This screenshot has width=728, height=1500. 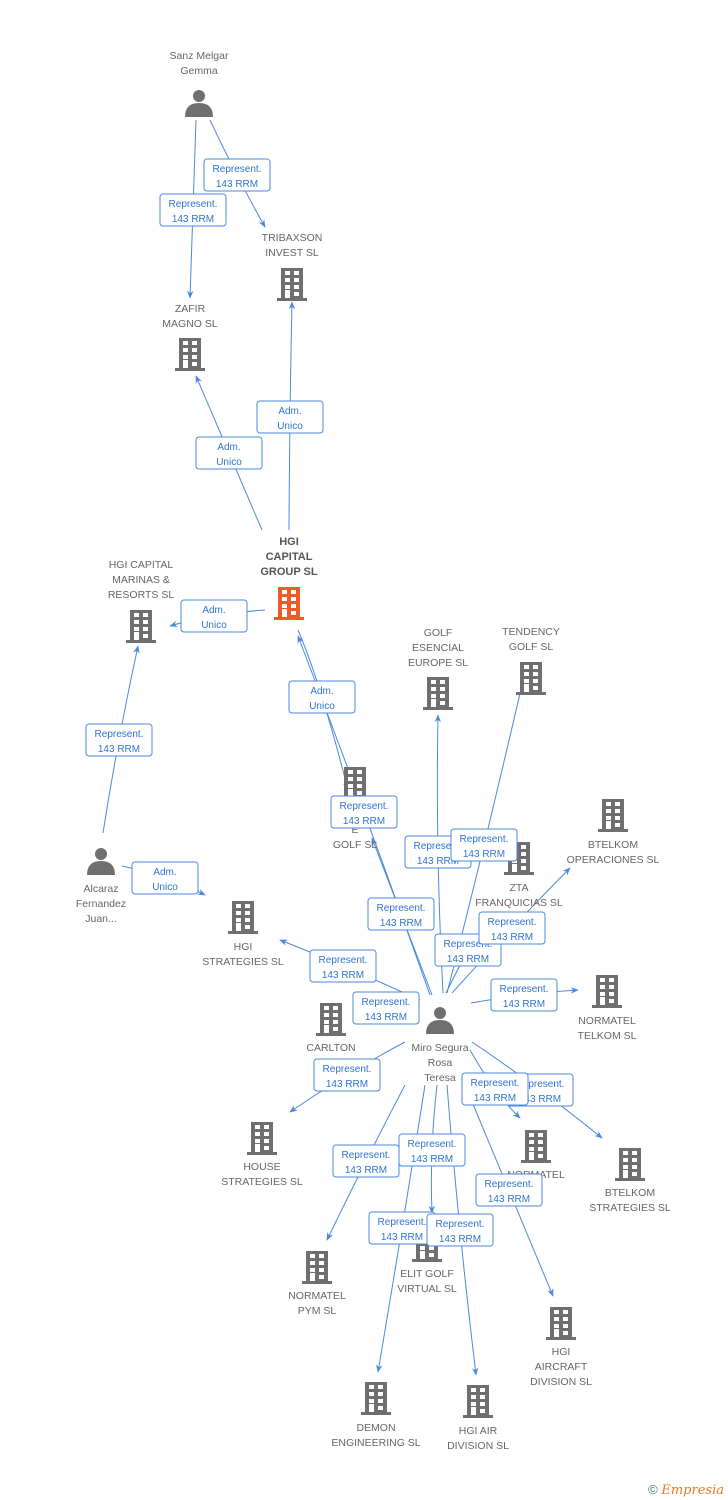 I want to click on node-hgi: HGI CAPITAL GROUP SL, so click(x=289, y=578).